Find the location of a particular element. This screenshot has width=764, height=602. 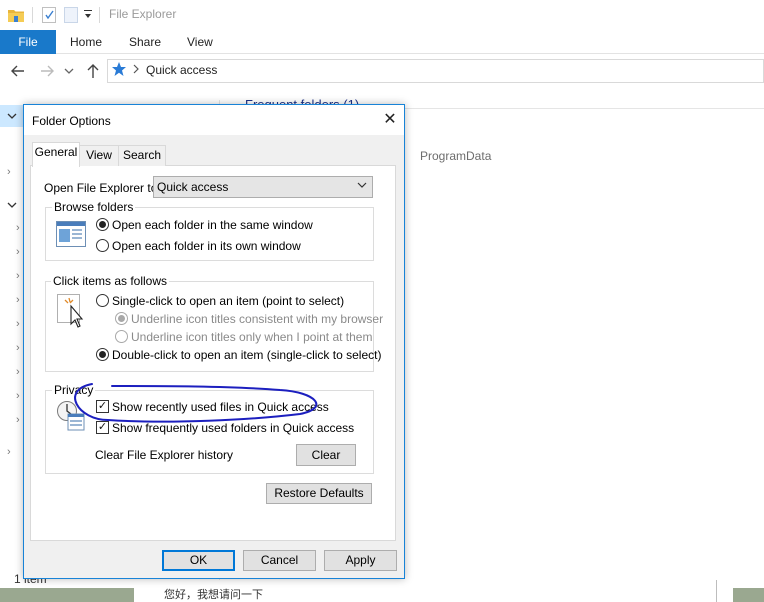

privacy-clock-icon is located at coordinates (72, 416).